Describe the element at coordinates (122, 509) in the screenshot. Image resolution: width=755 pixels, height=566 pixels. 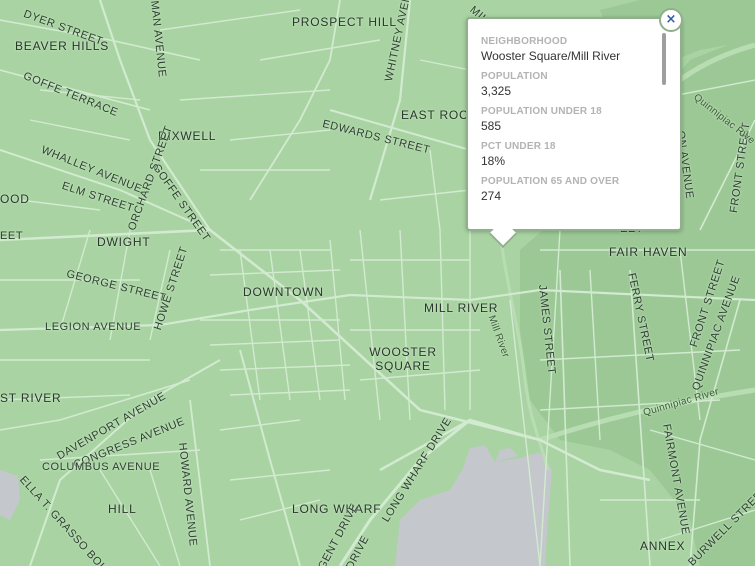
I see `neighborhood-label: HILL` at that location.